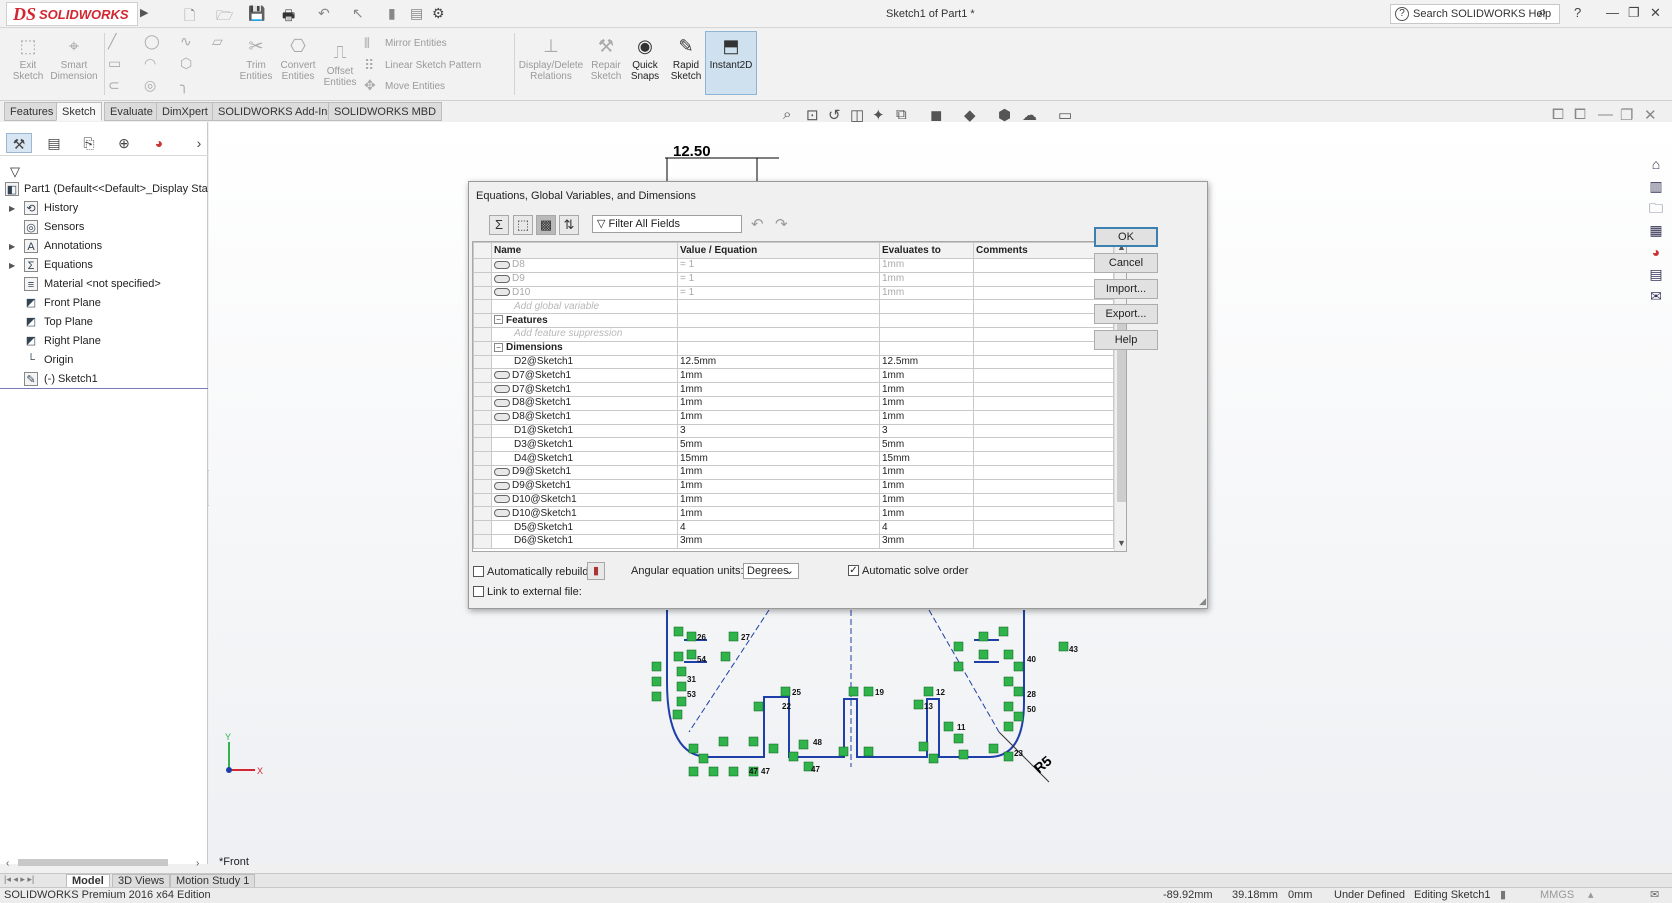  What do you see at coordinates (523, 225) in the screenshot?
I see `sketch-equation-view-icon: ⬚` at bounding box center [523, 225].